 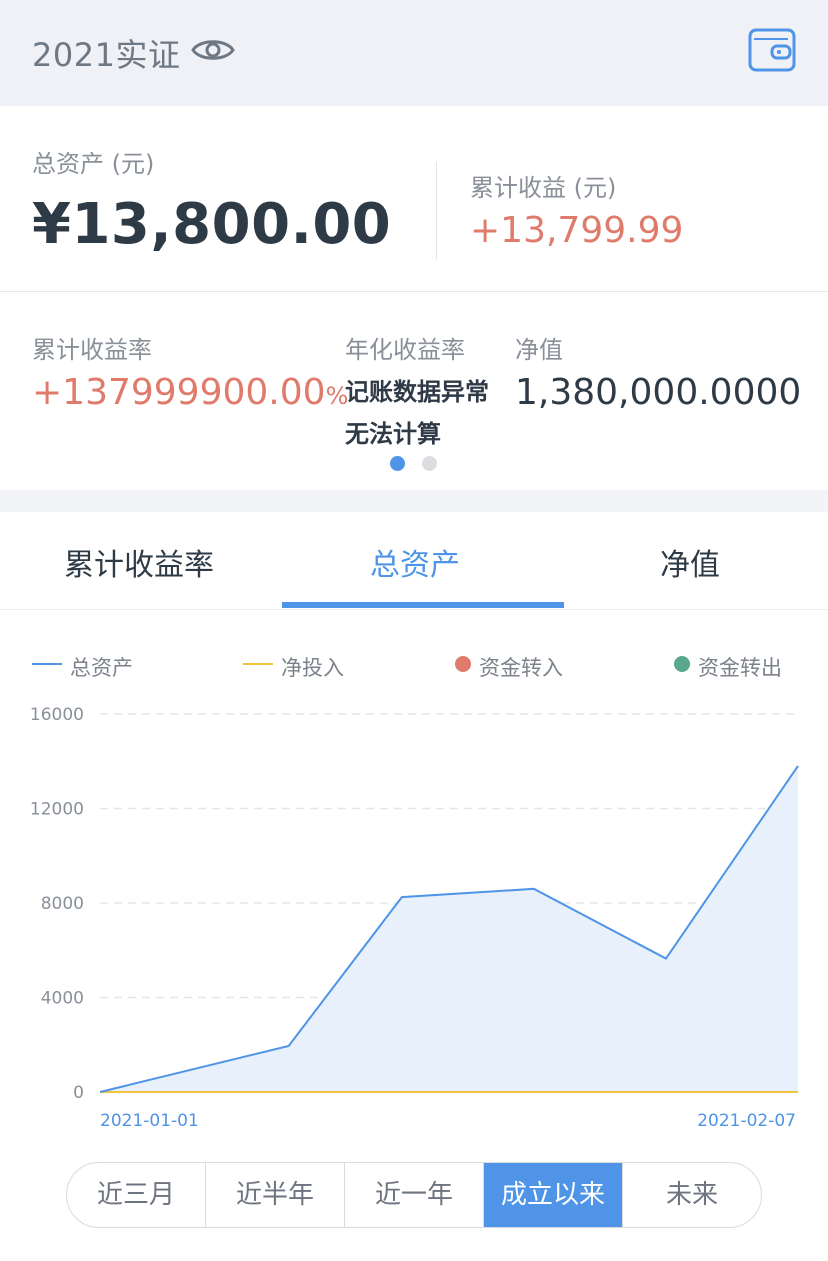 What do you see at coordinates (57, 715) in the screenshot?
I see `y-tick-label: 16000` at bounding box center [57, 715].